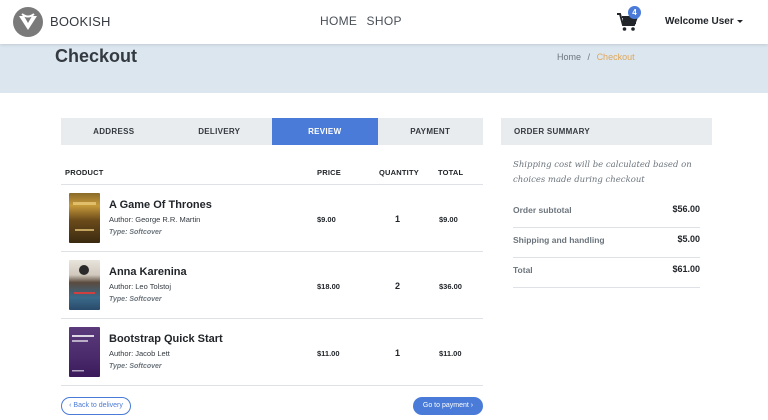 This screenshot has width=768, height=420. I want to click on item-price: $11.00, so click(328, 353).